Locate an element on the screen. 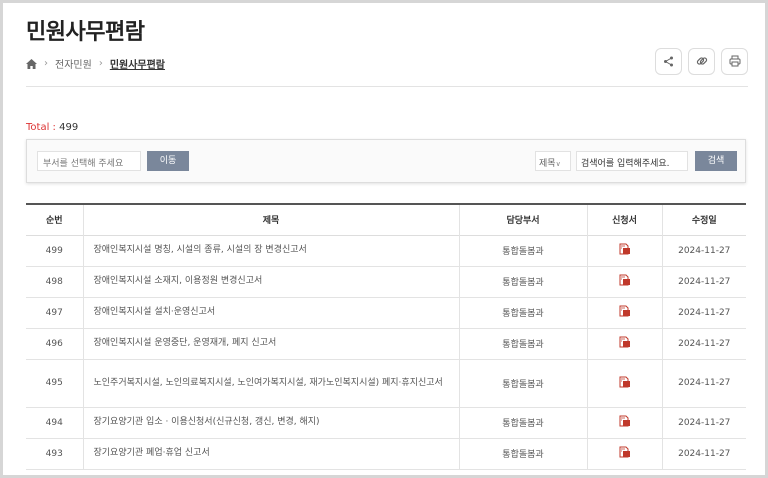  row-title-link: 장애인복지시설 소재지, 이용정원 변경신고서 is located at coordinates (270, 282).